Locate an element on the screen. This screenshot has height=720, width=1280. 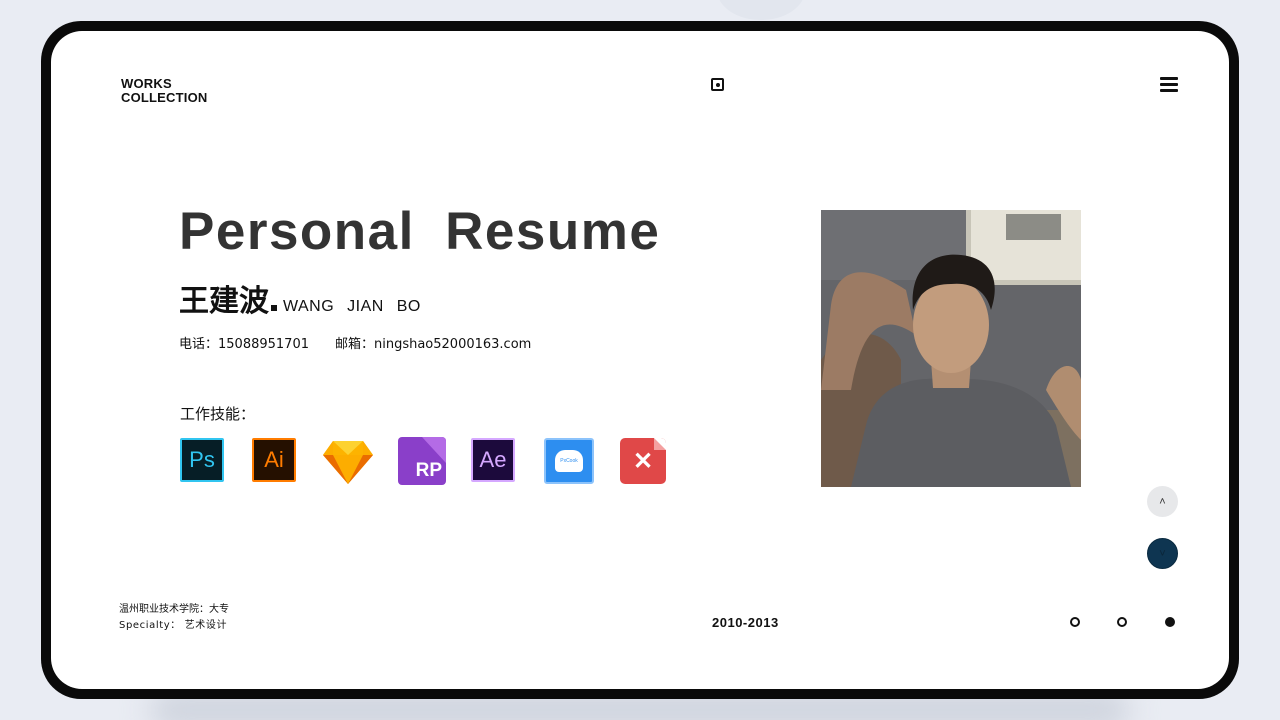
photoshop-icon: Ps is located at coordinates (202, 460).